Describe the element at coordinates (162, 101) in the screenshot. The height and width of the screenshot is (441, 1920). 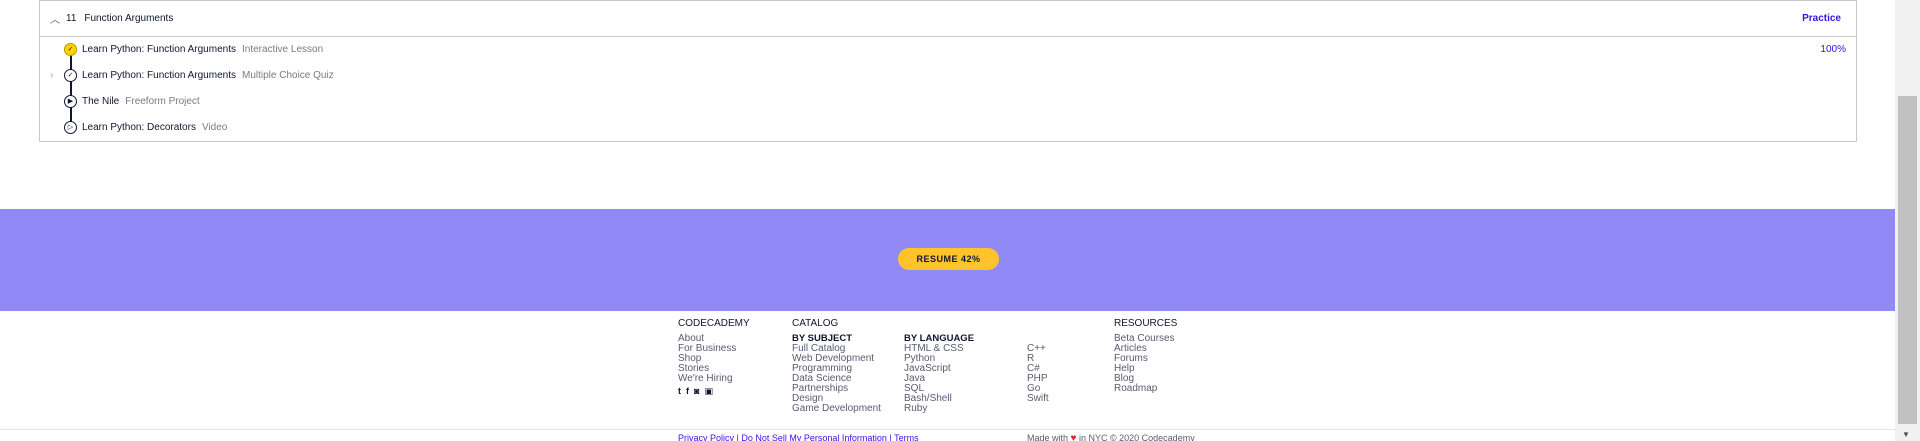
I see `content-item-type: Freeform Project` at that location.